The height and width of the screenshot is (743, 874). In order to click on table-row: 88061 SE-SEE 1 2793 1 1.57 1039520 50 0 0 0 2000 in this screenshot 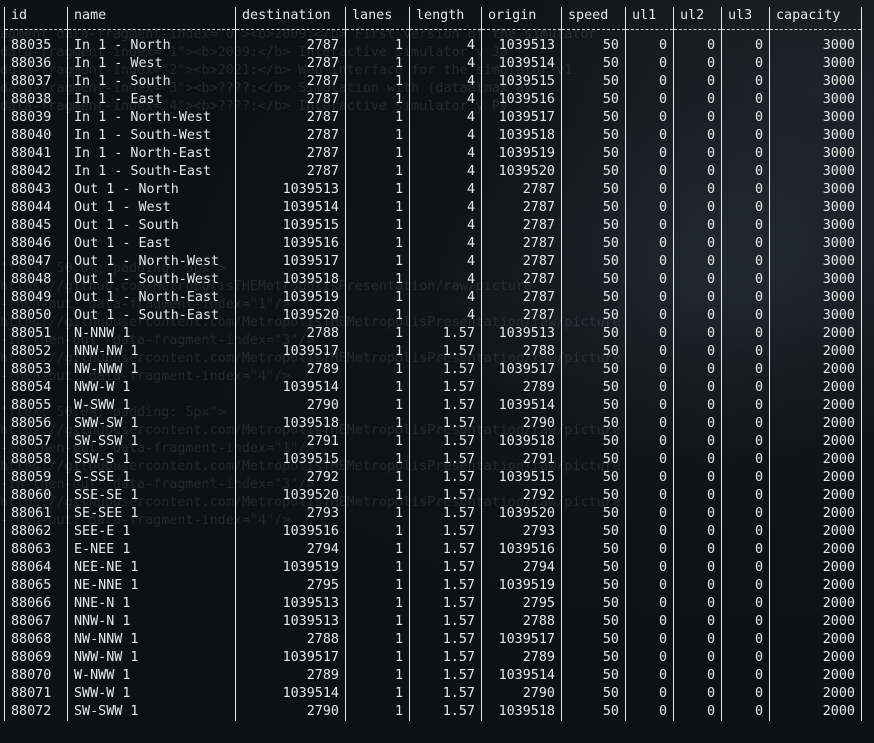, I will do `click(433, 514)`.